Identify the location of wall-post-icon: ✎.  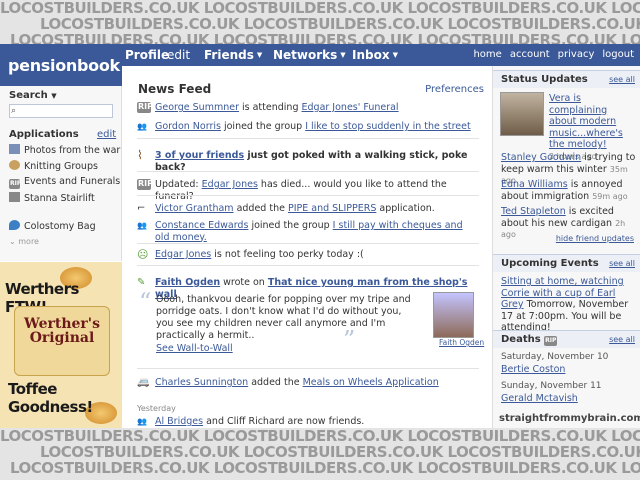
(141, 282).